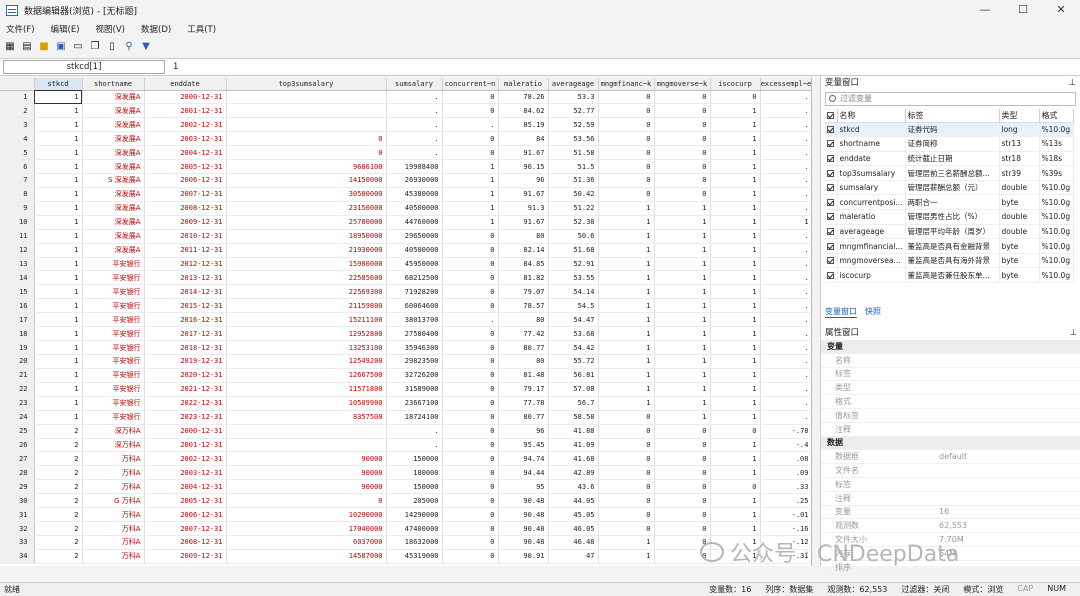  Describe the element at coordinates (573, 278) in the screenshot. I see `table-cell: 53.55` at that location.